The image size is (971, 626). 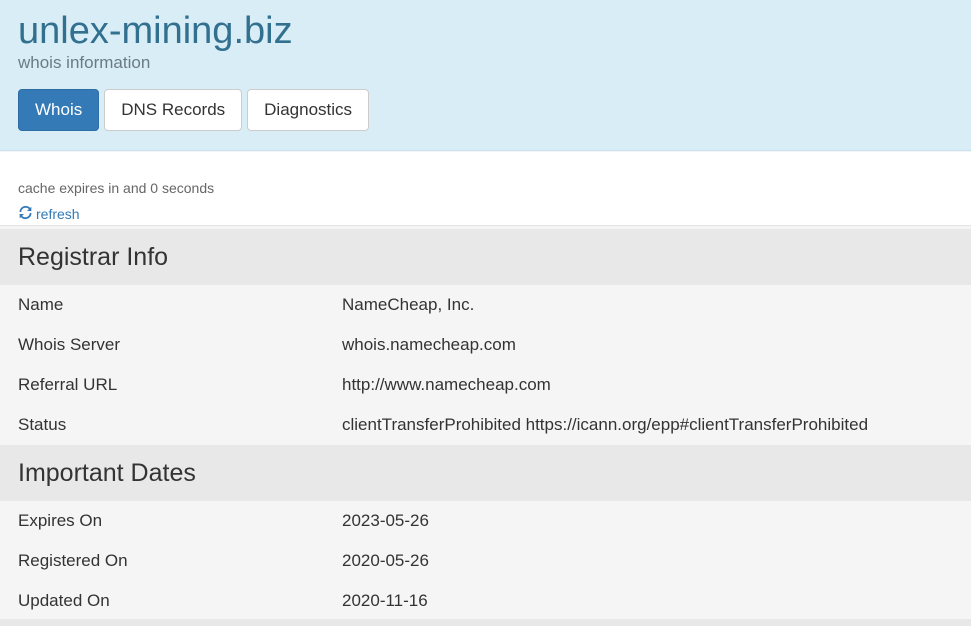 I want to click on page-subtitle: whois information, so click(x=84, y=62).